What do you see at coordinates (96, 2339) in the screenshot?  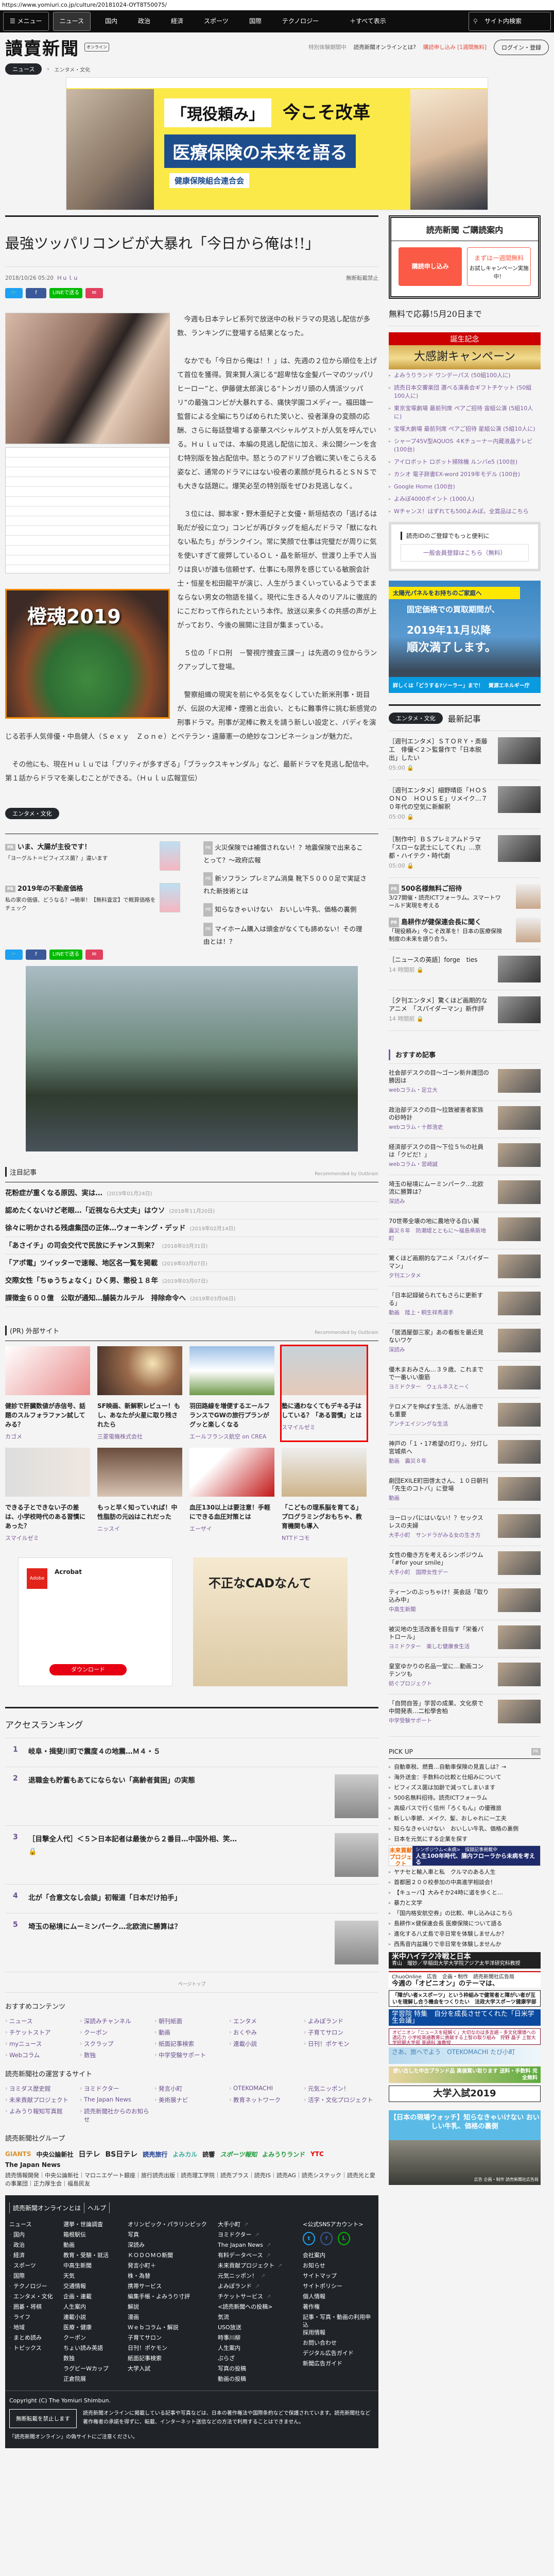 I see `footer-link: クーポン` at bounding box center [96, 2339].